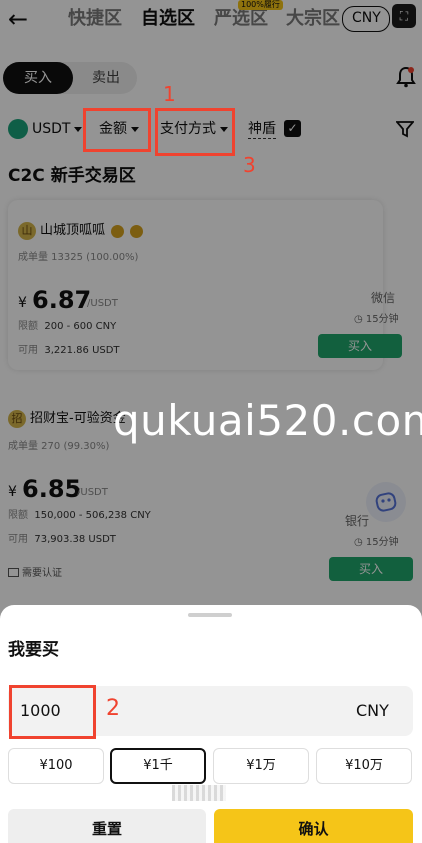  Describe the element at coordinates (169, 94) in the screenshot. I see `annotation-number-1: 1` at that location.